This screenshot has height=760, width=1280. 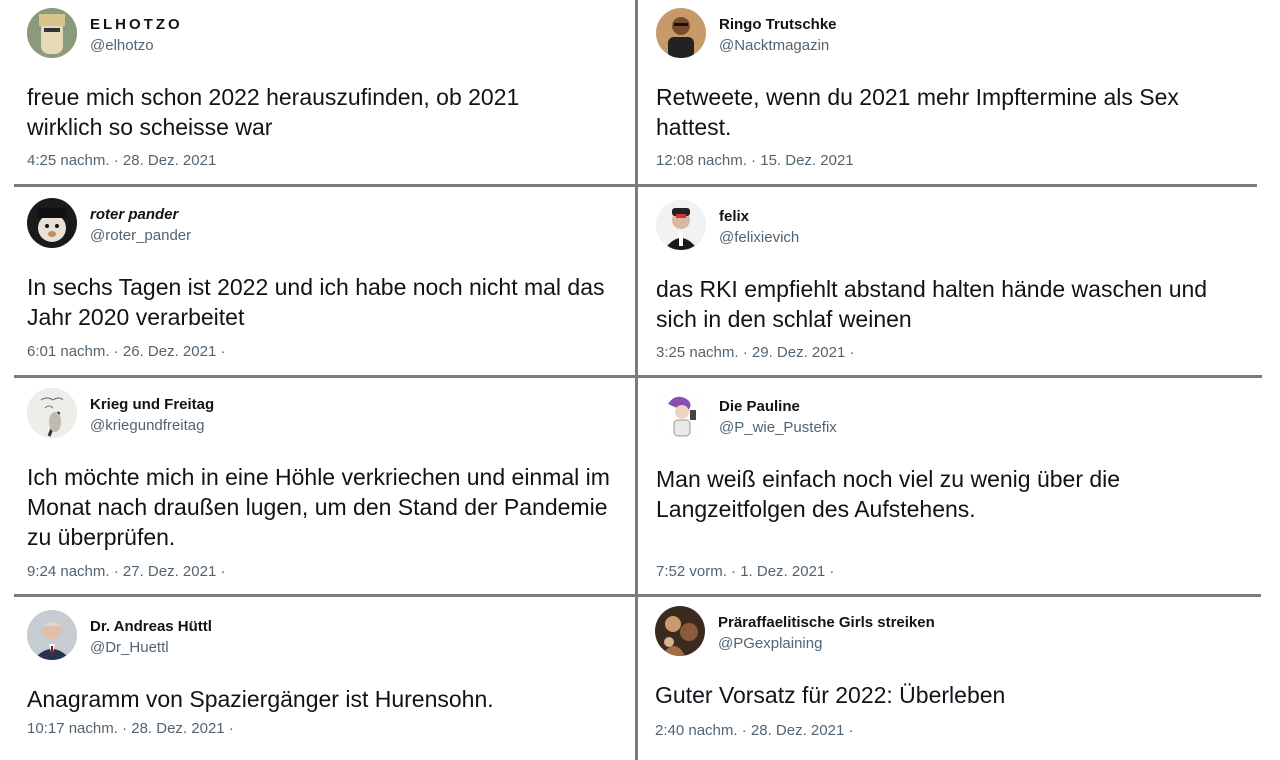 What do you see at coordinates (759, 237) in the screenshot?
I see `handle: @felixievich` at bounding box center [759, 237].